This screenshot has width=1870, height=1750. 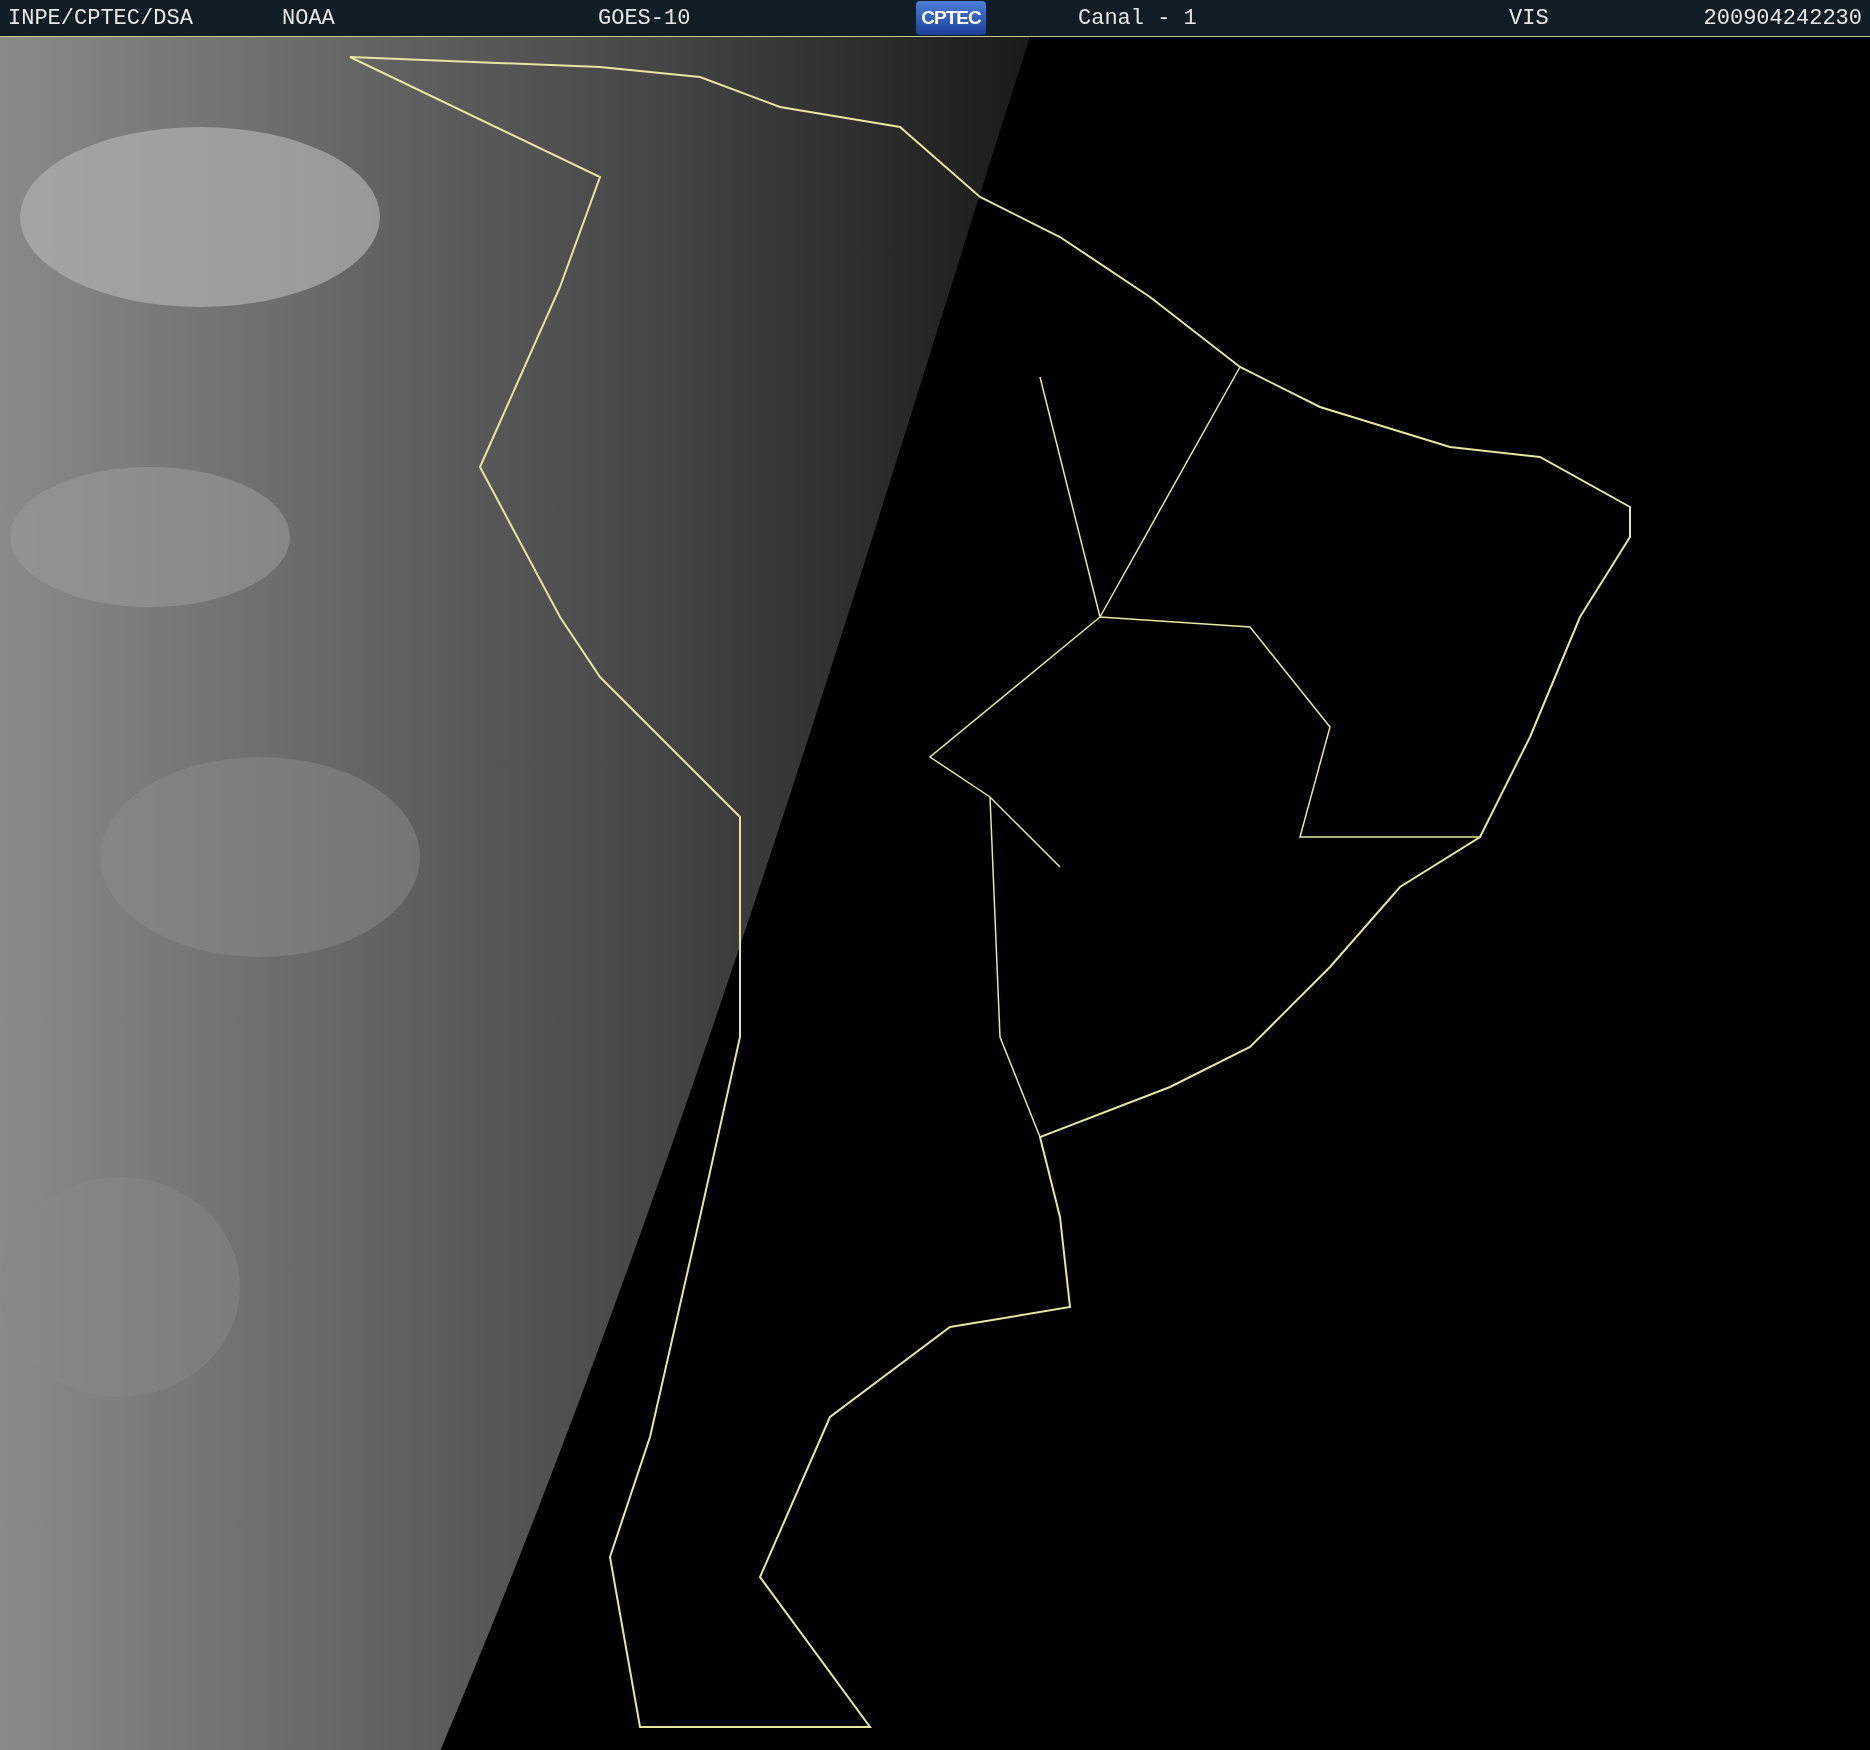 I want to click on header-label: GOES-10, so click(x=645, y=18).